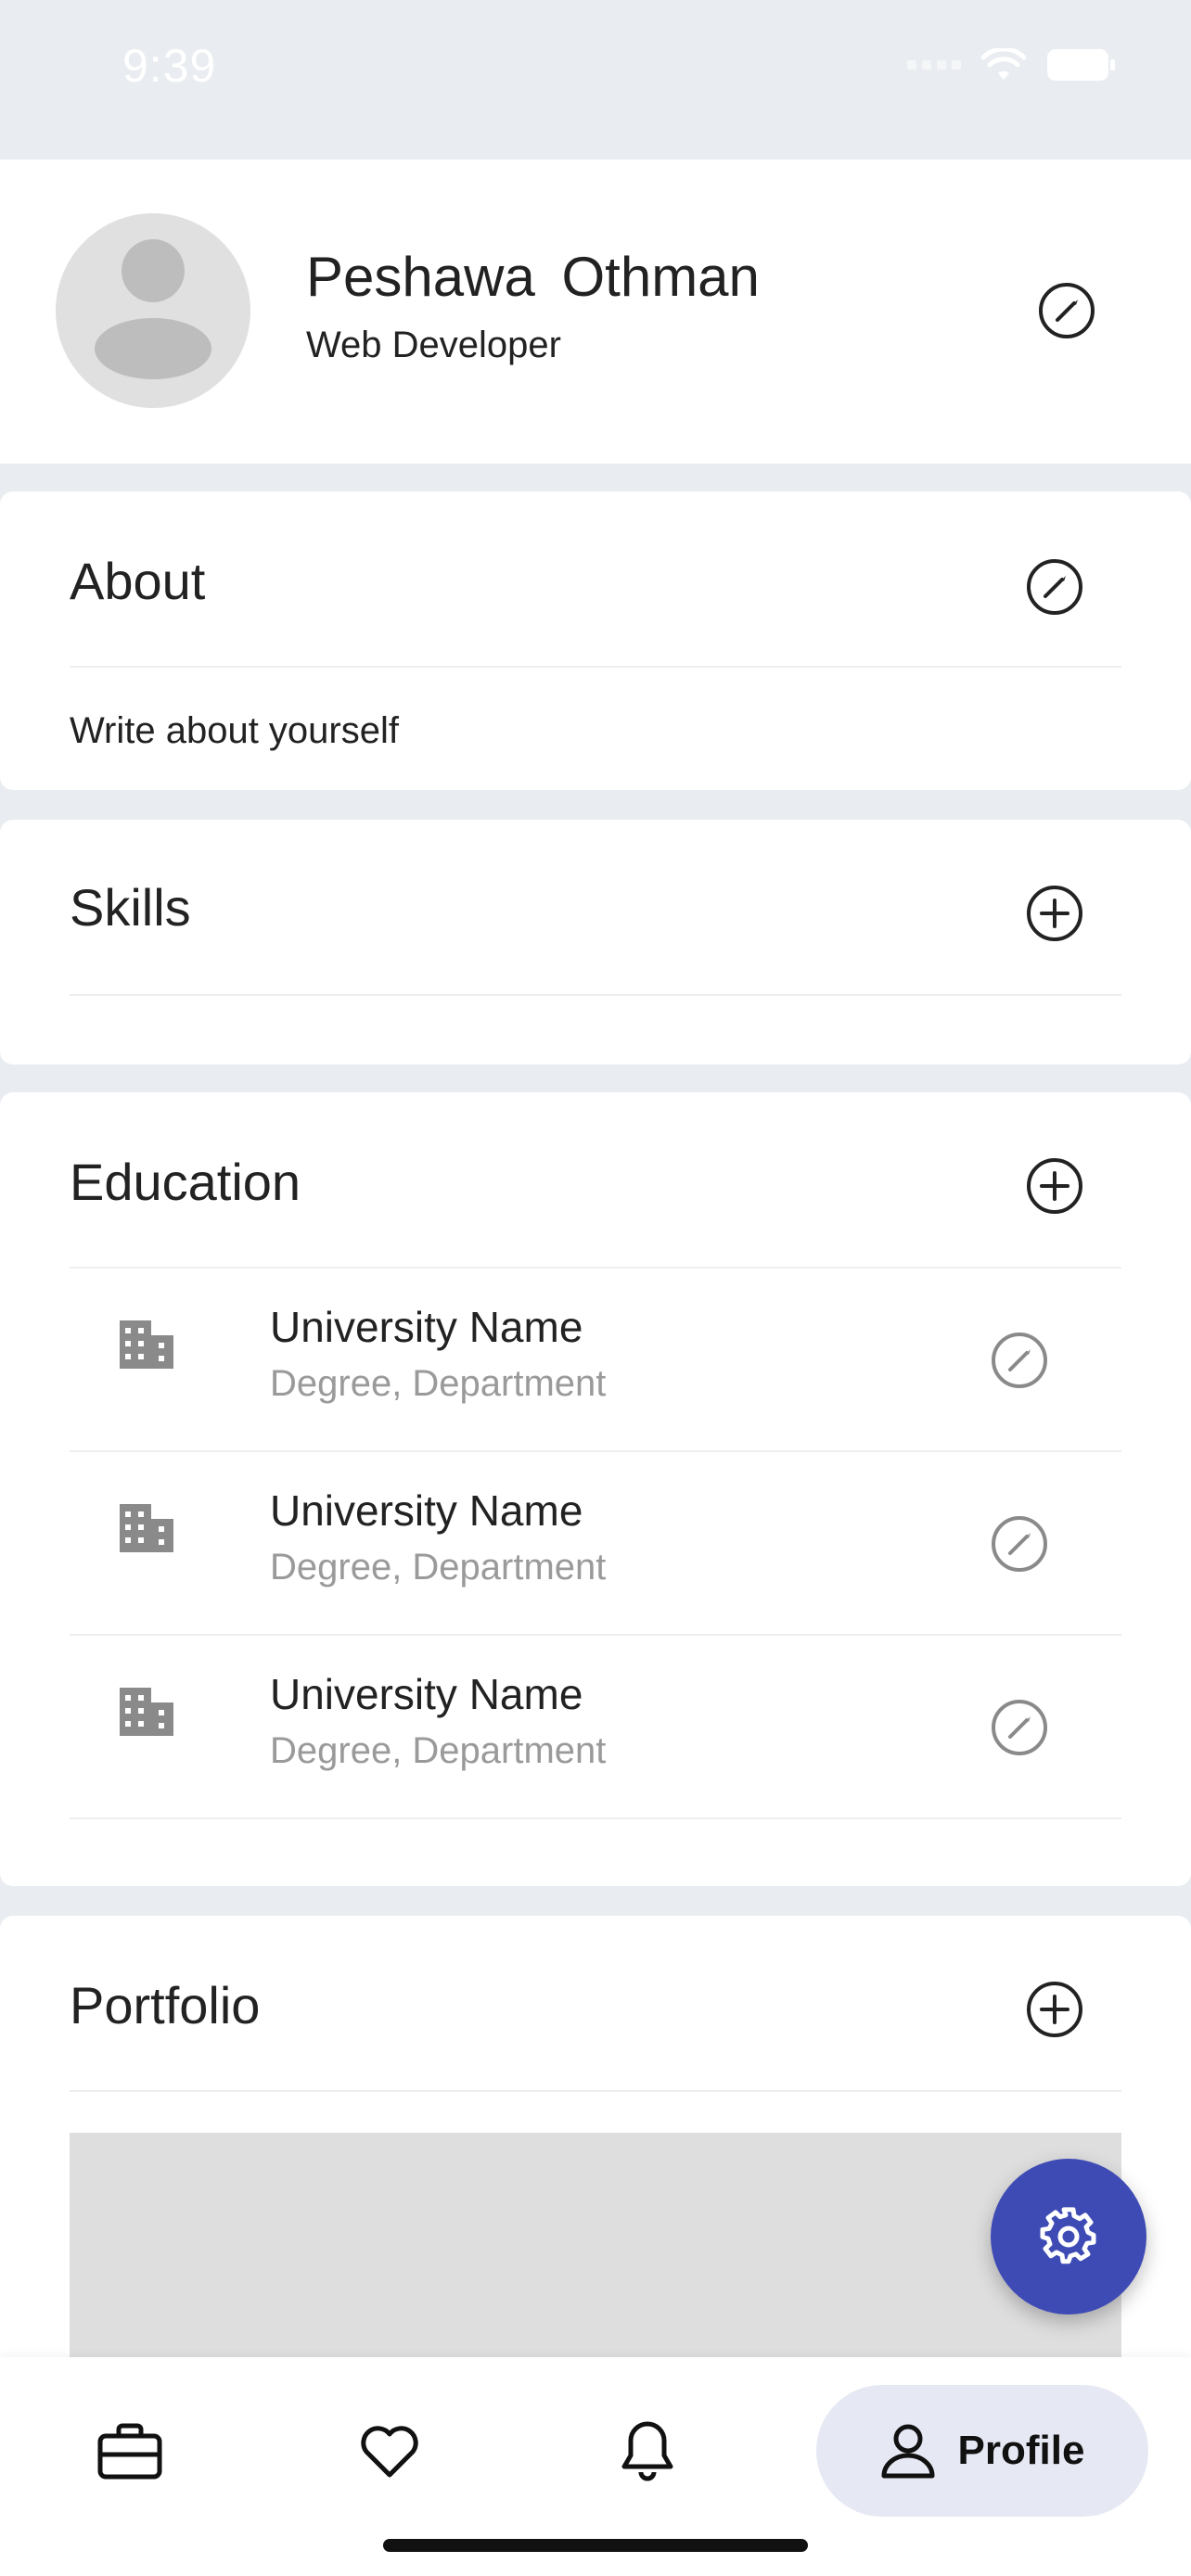  What do you see at coordinates (433, 345) in the screenshot?
I see `profile-role: Web Developer` at bounding box center [433, 345].